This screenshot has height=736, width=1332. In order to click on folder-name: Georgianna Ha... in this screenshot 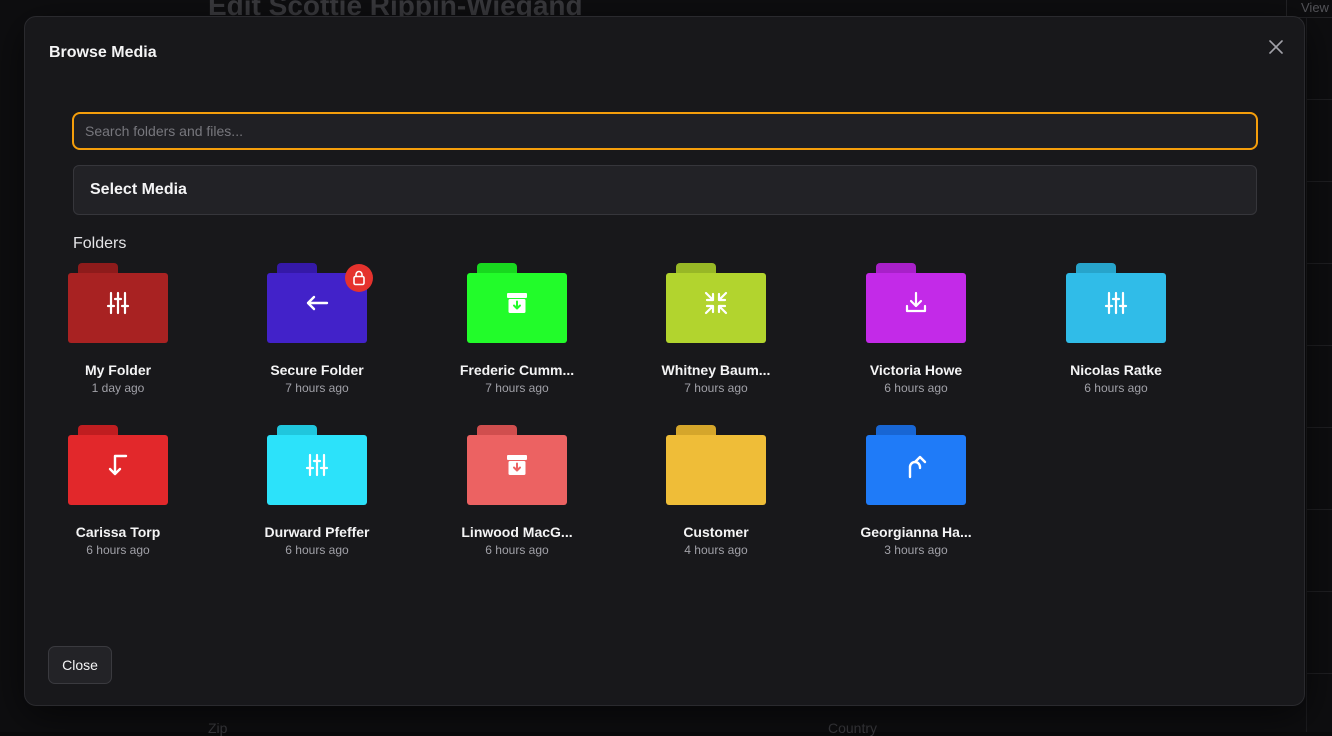, I will do `click(916, 532)`.